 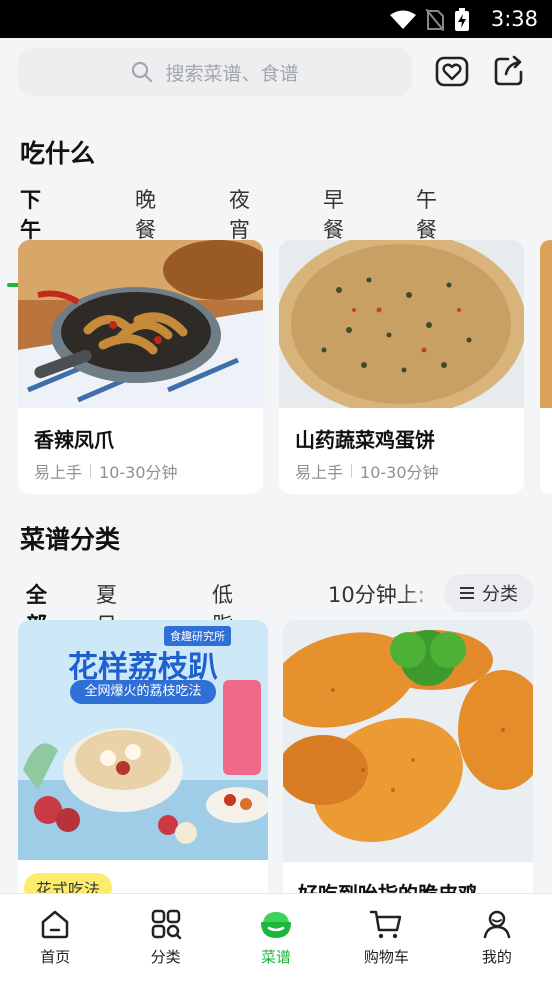 I want to click on nav-home: 首页, so click(x=55, y=937).